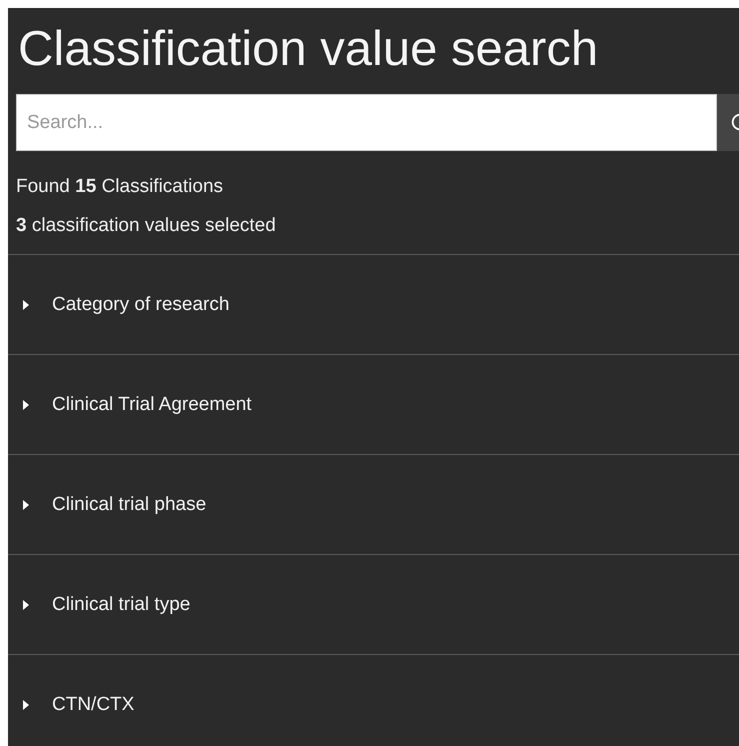  Describe the element at coordinates (152, 405) in the screenshot. I see `group-label: Clinical Trial Agreement` at that location.